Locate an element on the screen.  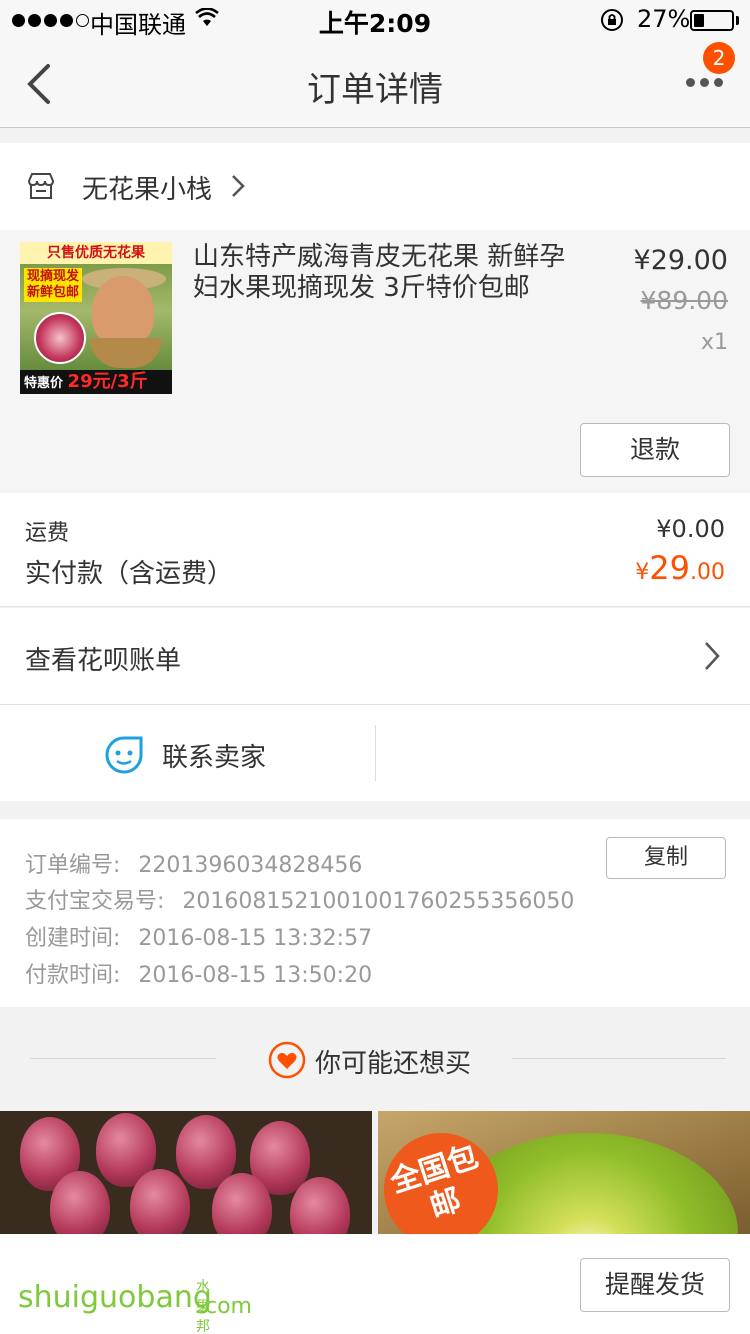
chat-face-icon is located at coordinates (124, 755).